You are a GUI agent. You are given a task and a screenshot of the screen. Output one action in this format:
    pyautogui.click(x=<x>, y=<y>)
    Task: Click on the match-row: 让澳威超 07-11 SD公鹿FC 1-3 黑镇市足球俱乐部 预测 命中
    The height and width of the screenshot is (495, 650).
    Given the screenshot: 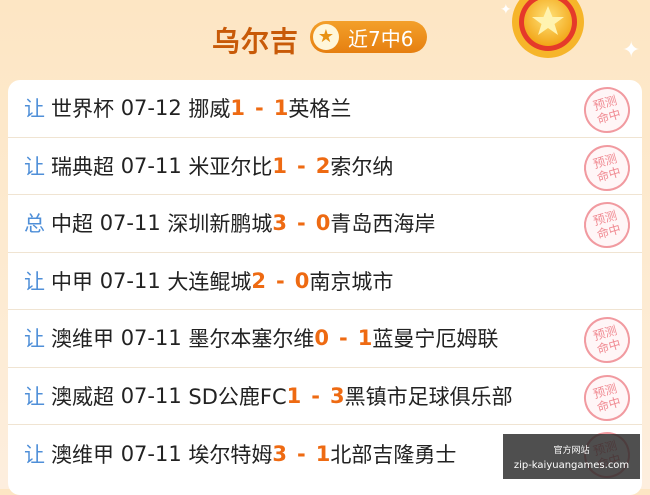 What is the action you would take?
    pyautogui.click(x=325, y=397)
    